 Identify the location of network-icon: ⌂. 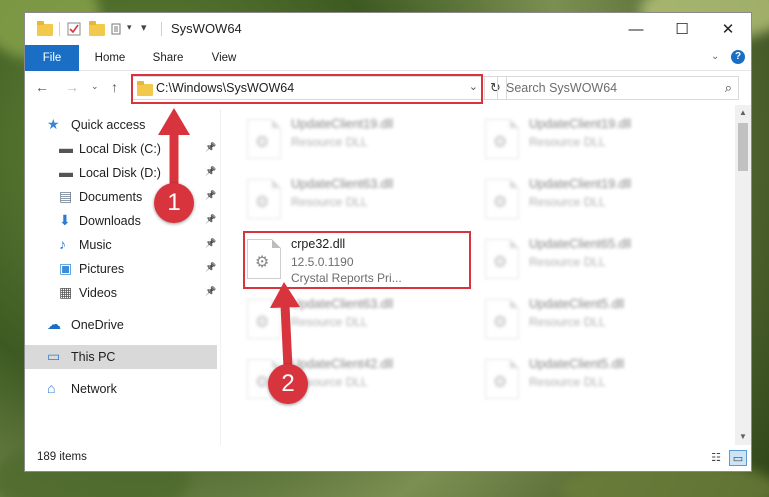
(51, 388).